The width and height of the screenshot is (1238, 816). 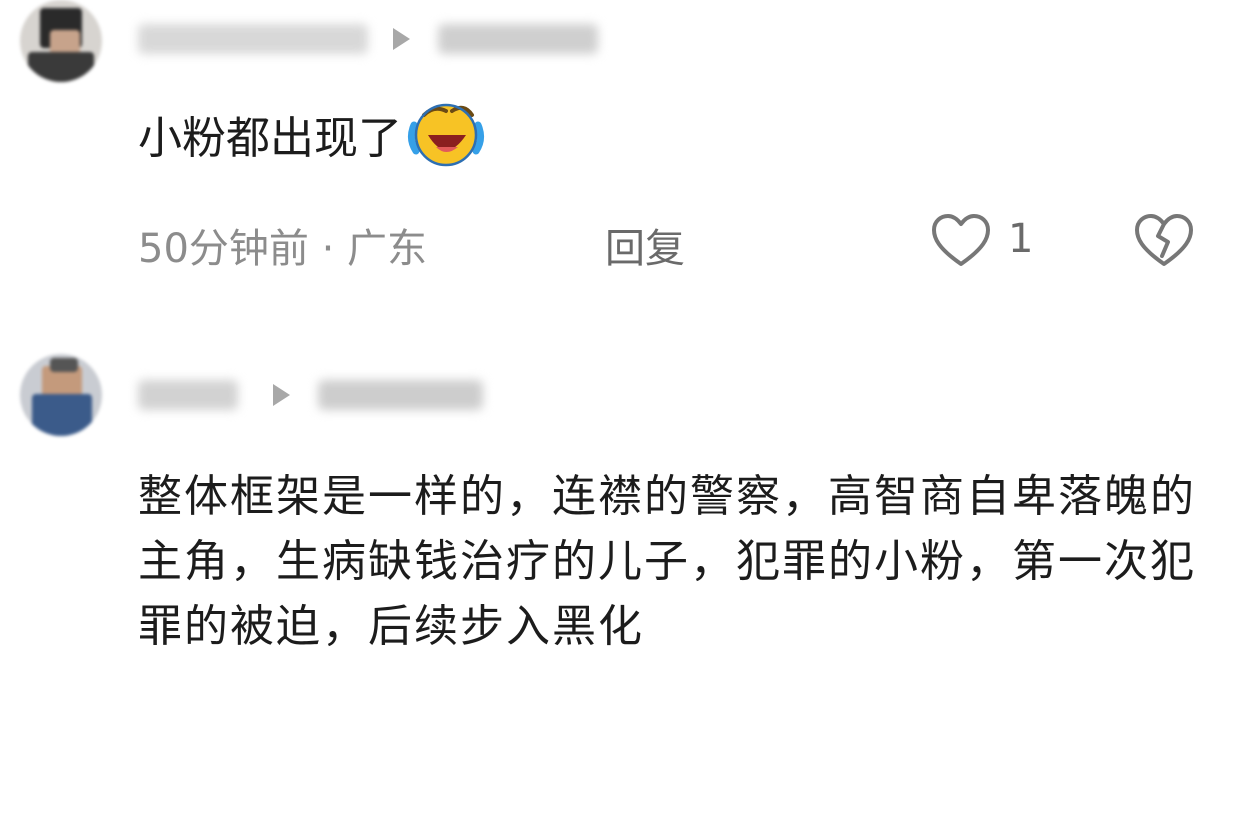 What do you see at coordinates (961, 241) in the screenshot?
I see `heart-outline-icon` at bounding box center [961, 241].